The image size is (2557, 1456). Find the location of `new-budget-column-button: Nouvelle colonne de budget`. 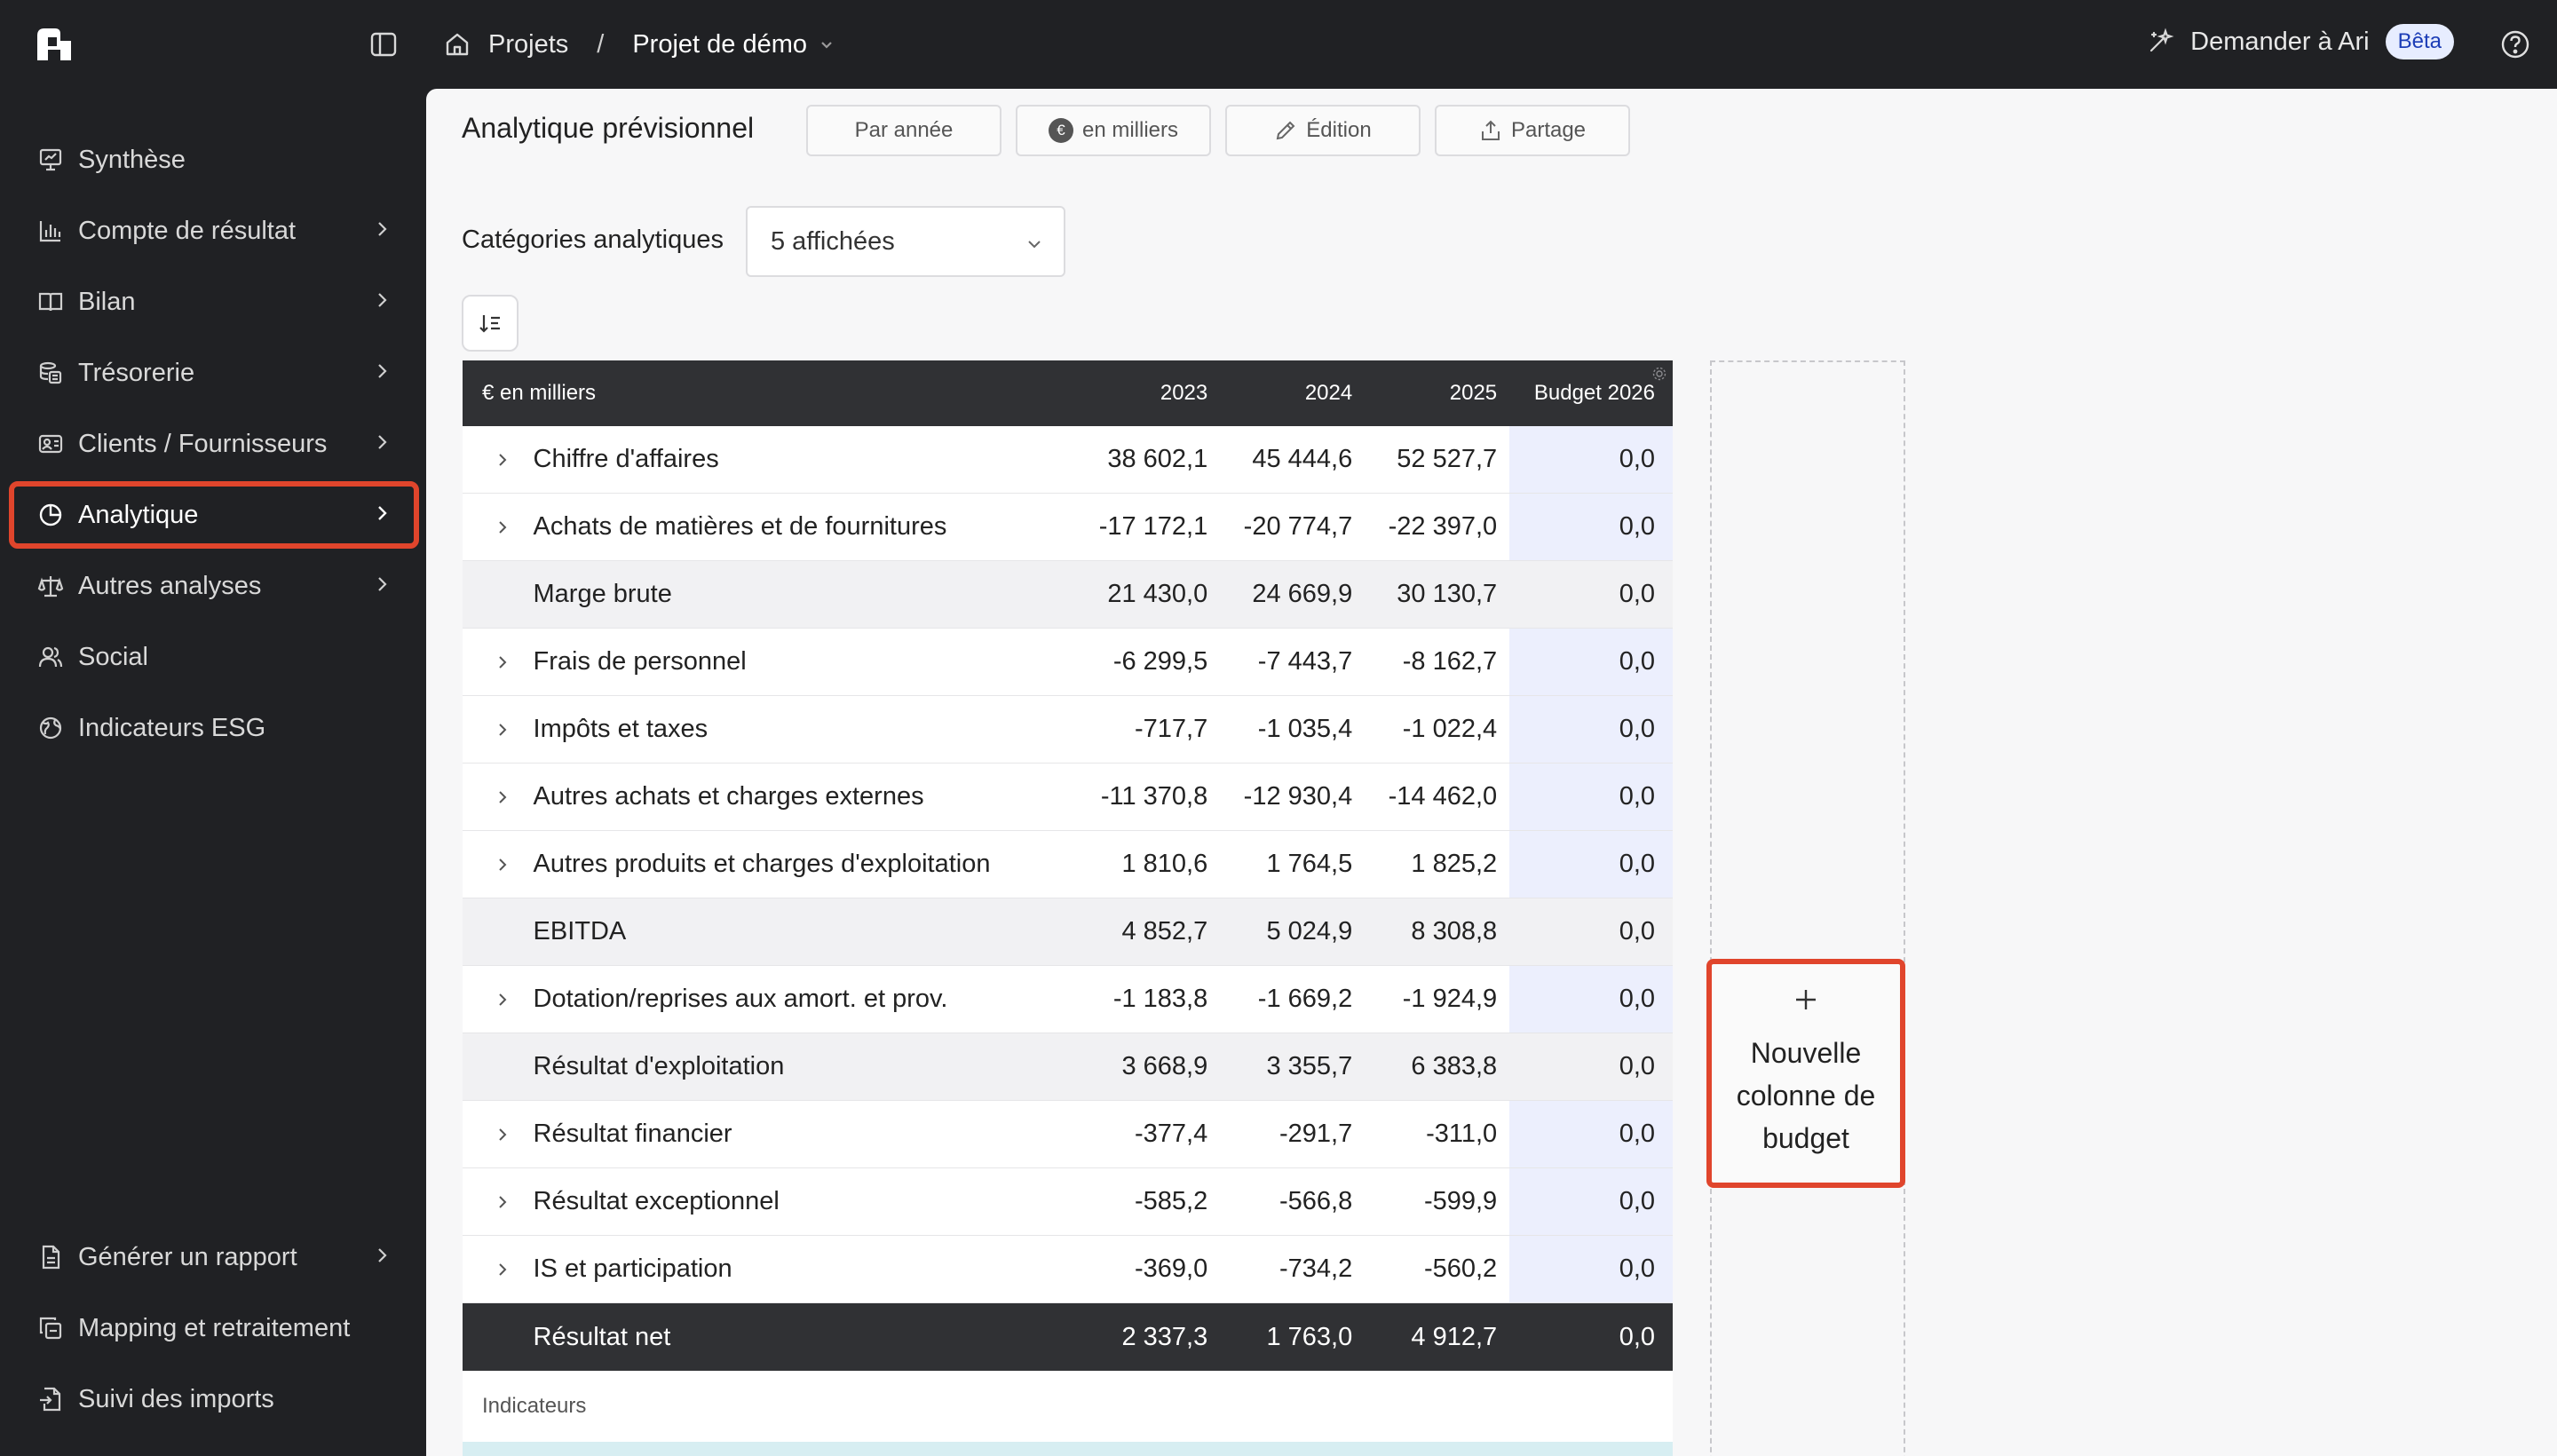

new-budget-column-button: Nouvelle colonne de budget is located at coordinates (1805, 1073).